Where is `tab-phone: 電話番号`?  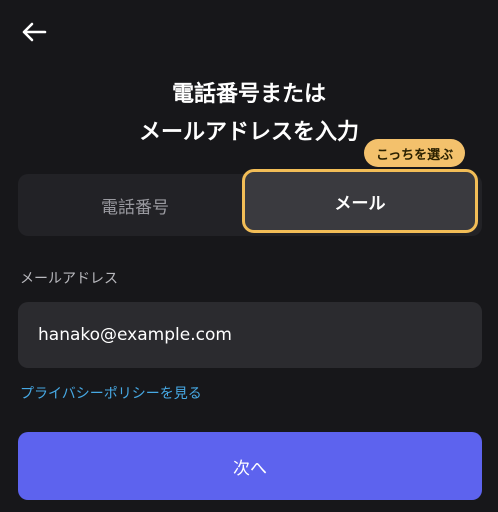
tab-phone: 電話番号 is located at coordinates (135, 205).